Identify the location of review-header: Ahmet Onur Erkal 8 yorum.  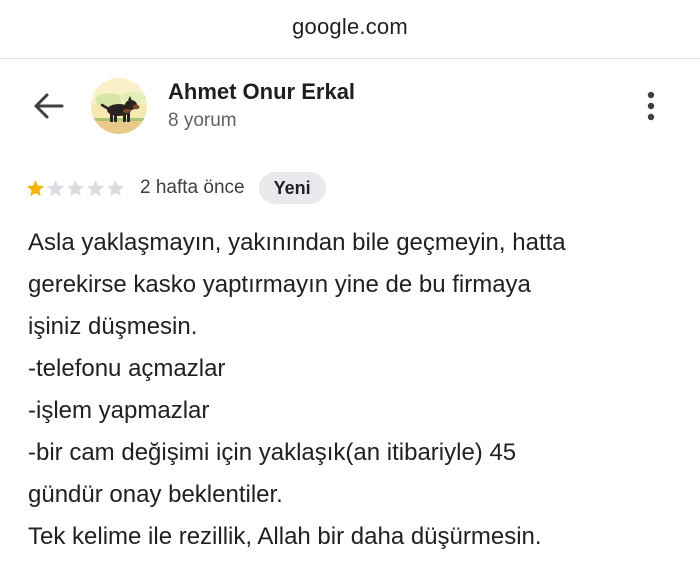
(350, 105).